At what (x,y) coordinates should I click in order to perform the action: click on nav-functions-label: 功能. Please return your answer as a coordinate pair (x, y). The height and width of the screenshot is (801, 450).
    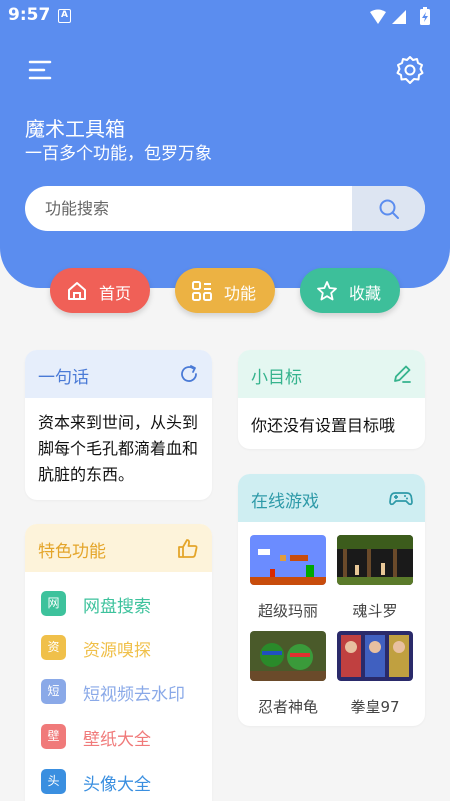
    Looking at the image, I should click on (240, 293).